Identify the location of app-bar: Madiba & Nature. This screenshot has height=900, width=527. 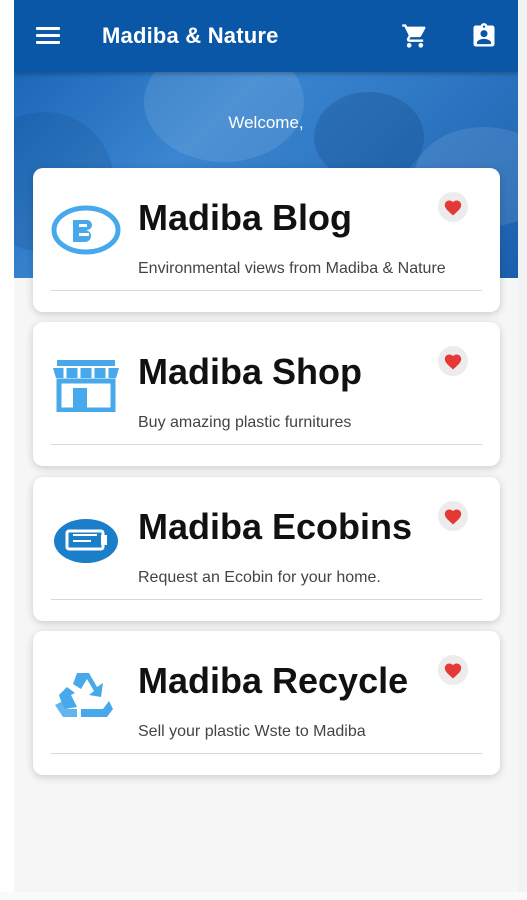
(266, 36).